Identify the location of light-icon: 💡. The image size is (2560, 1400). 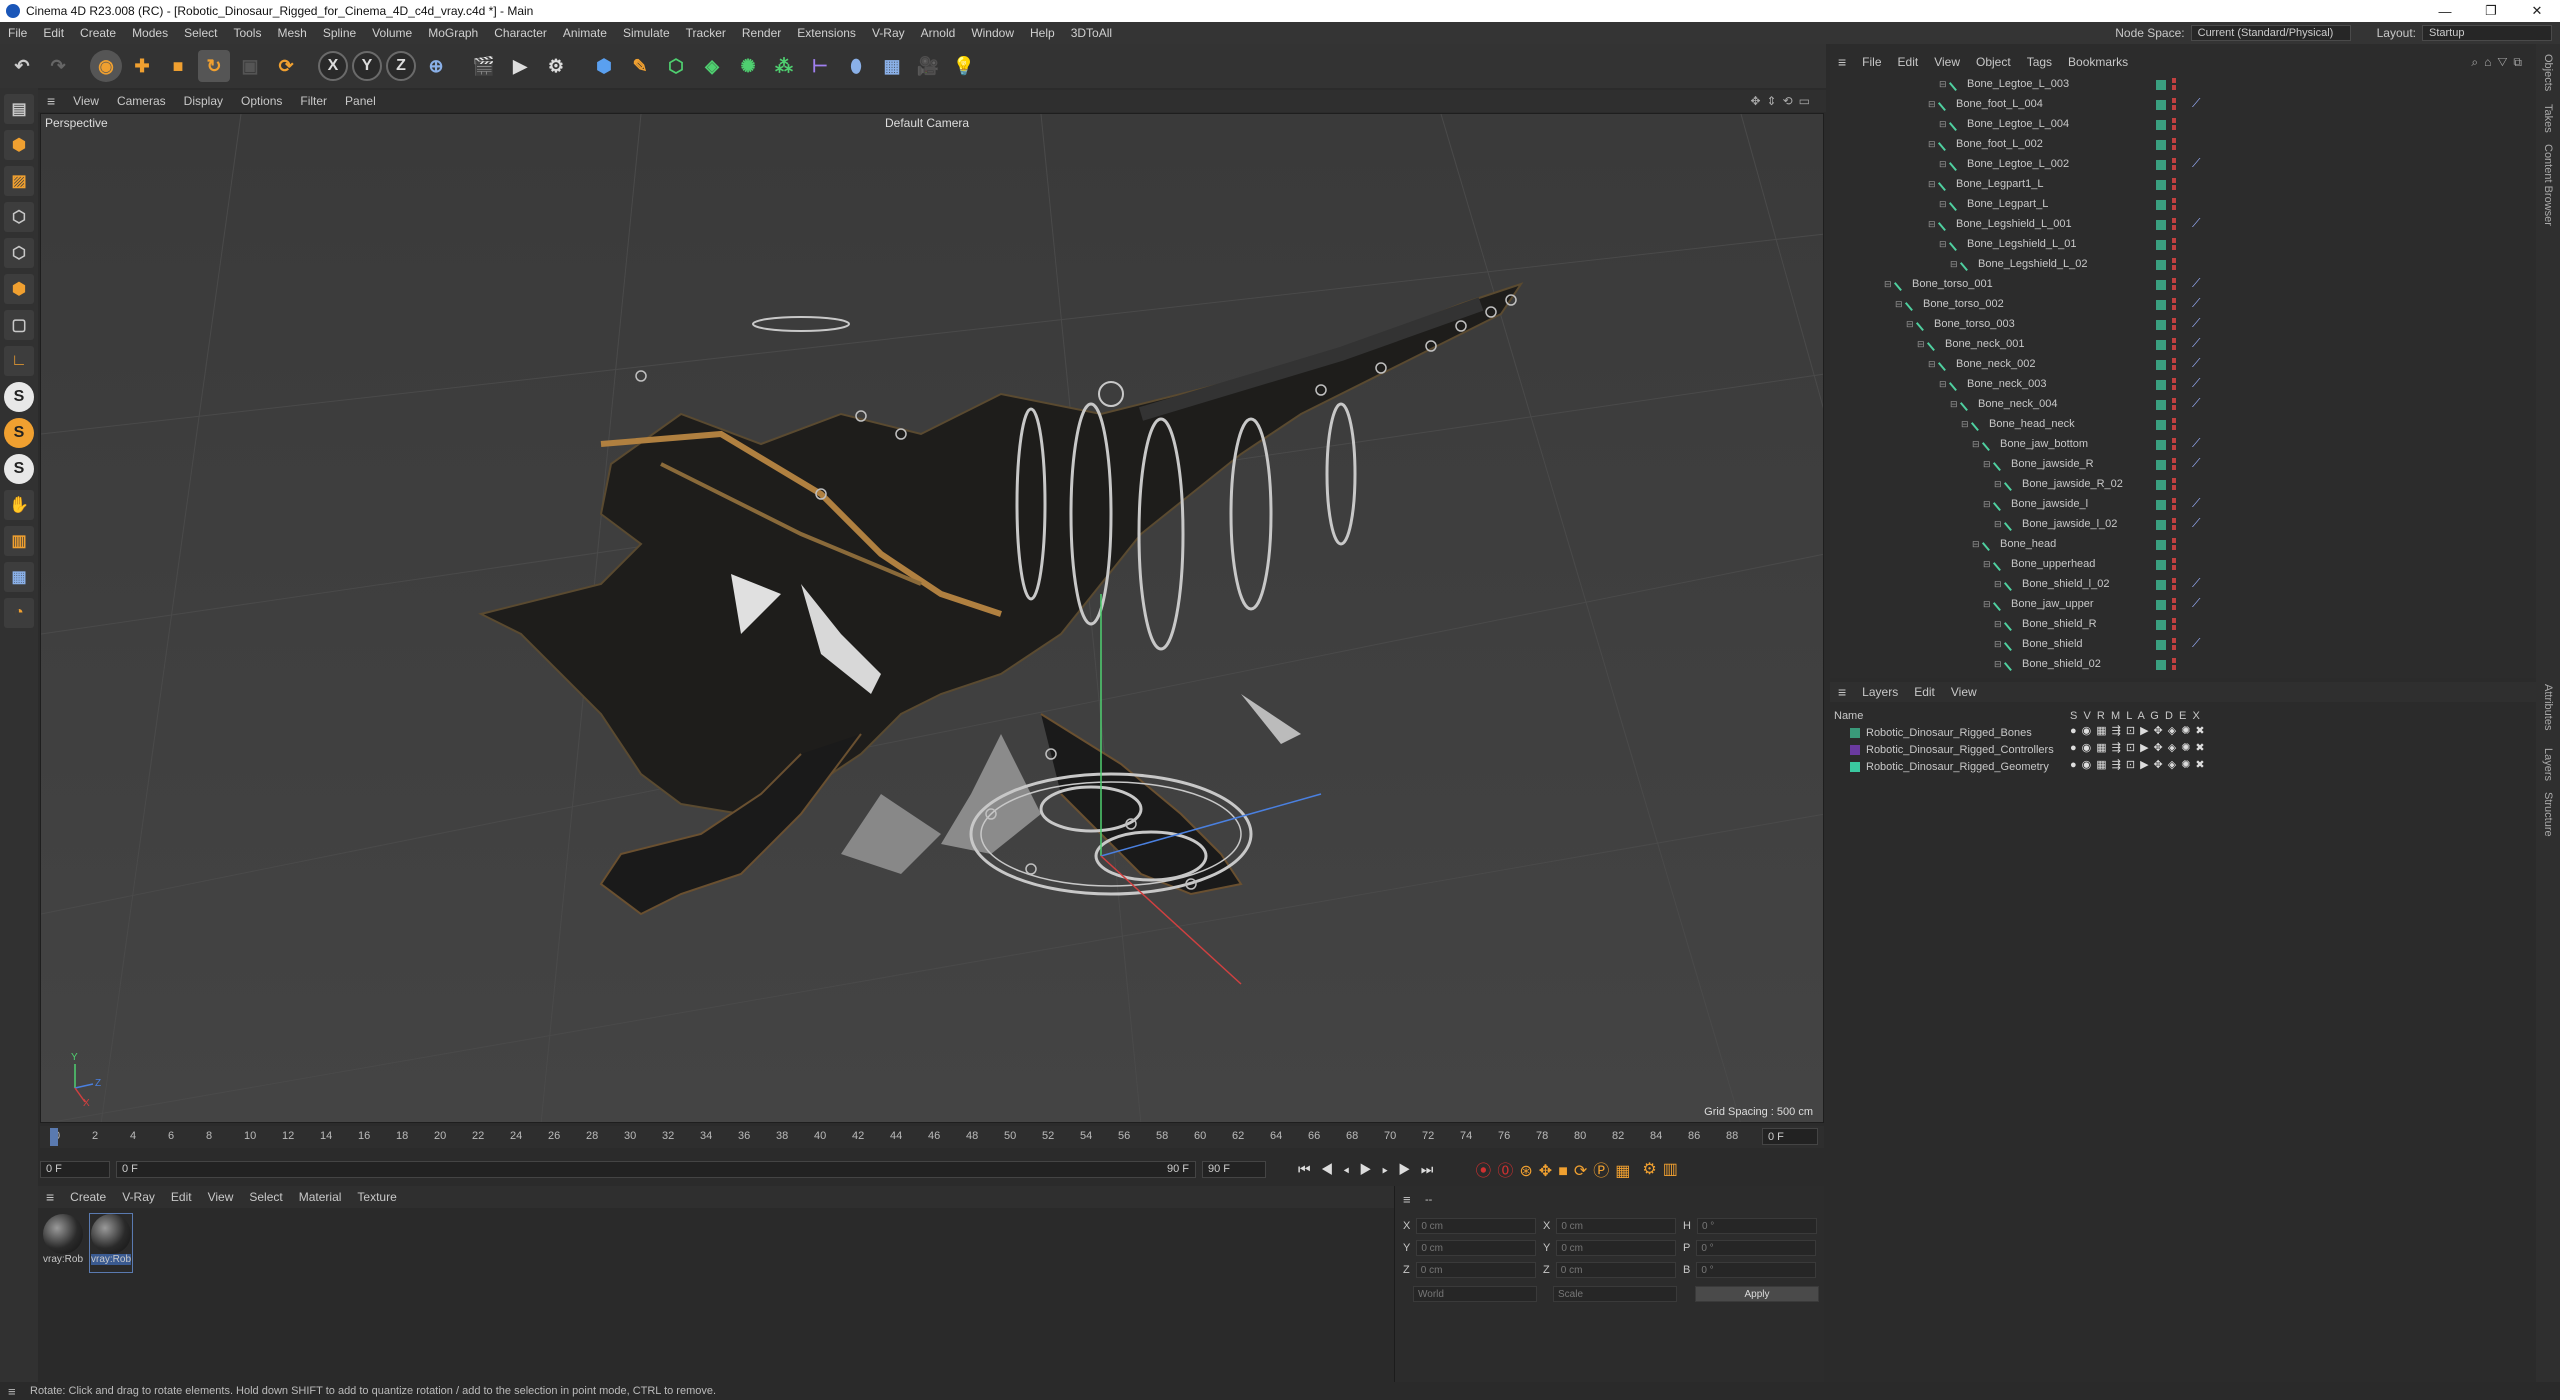
(964, 66).